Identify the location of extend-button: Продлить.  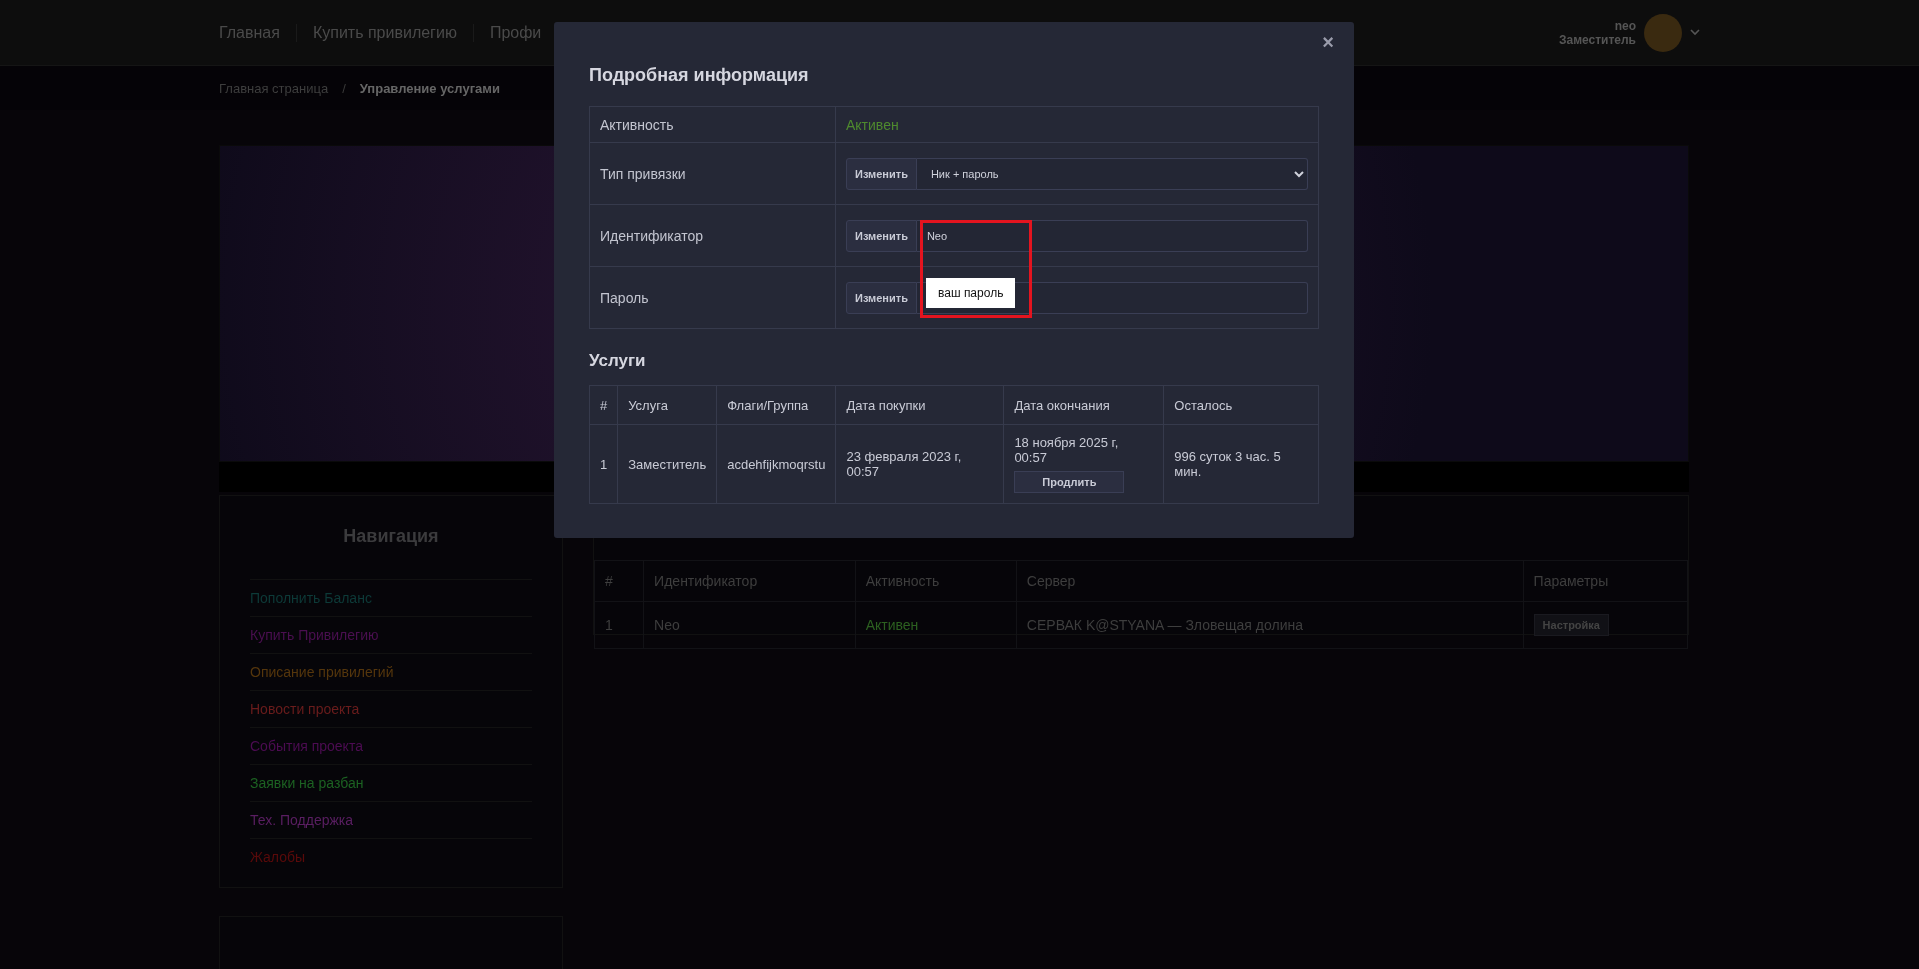
(1069, 482).